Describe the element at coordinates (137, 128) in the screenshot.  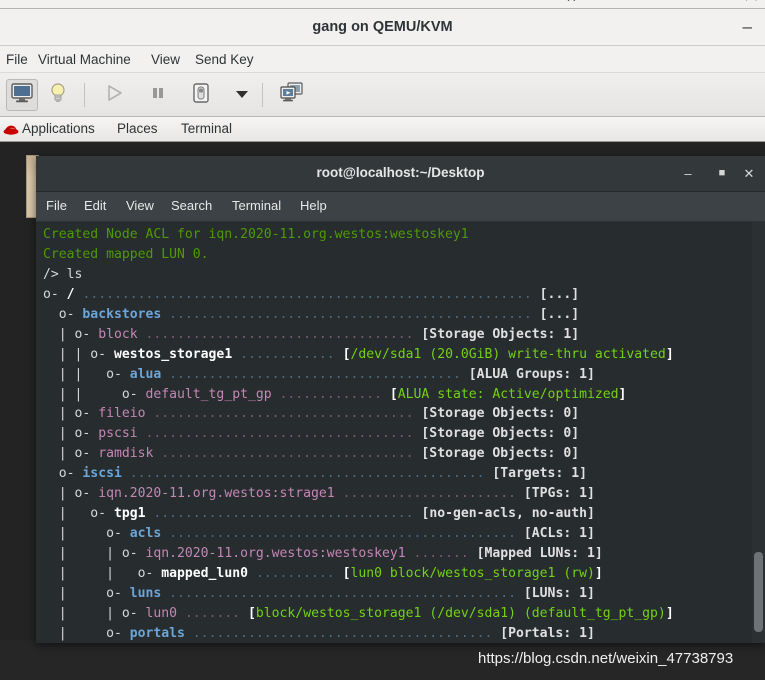
I see `panel-item-places: Places` at that location.